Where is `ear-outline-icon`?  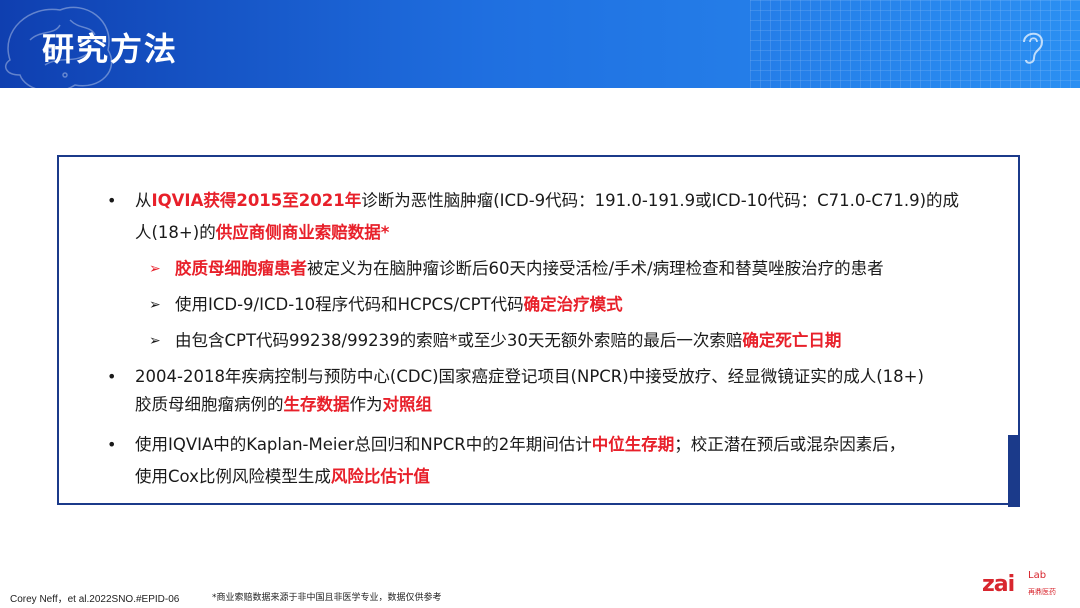 ear-outline-icon is located at coordinates (1033, 48).